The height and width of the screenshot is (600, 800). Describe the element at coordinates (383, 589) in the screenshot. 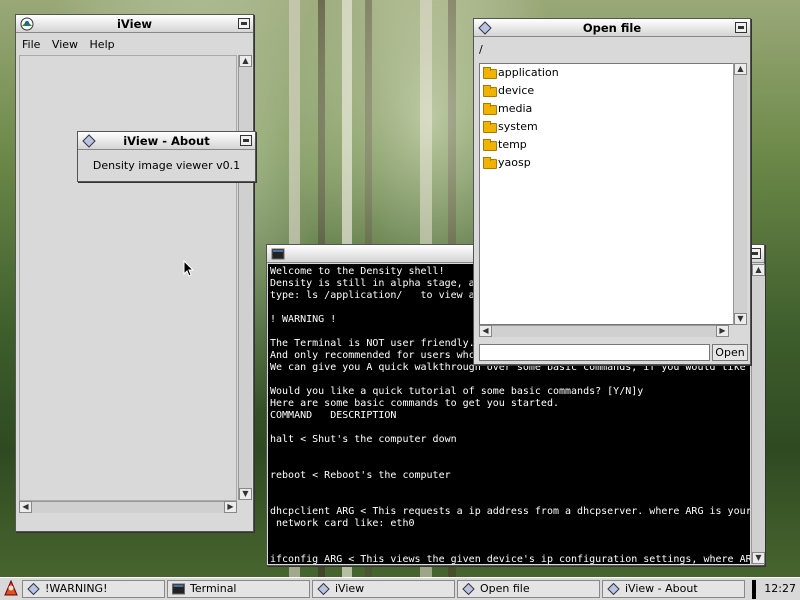

I see `task-iview: iView` at that location.